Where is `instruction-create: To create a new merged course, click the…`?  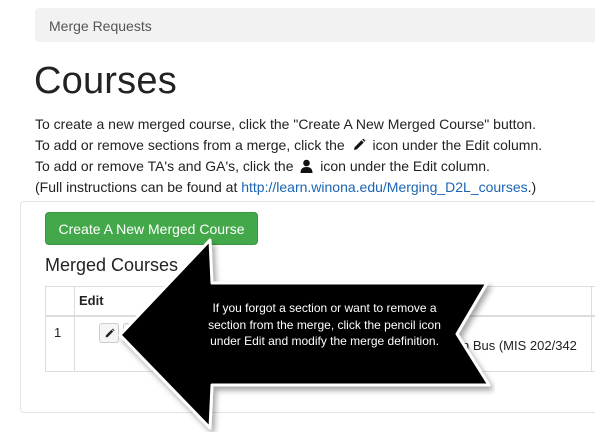
instruction-create: To create a new merged course, click the… is located at coordinates (285, 124).